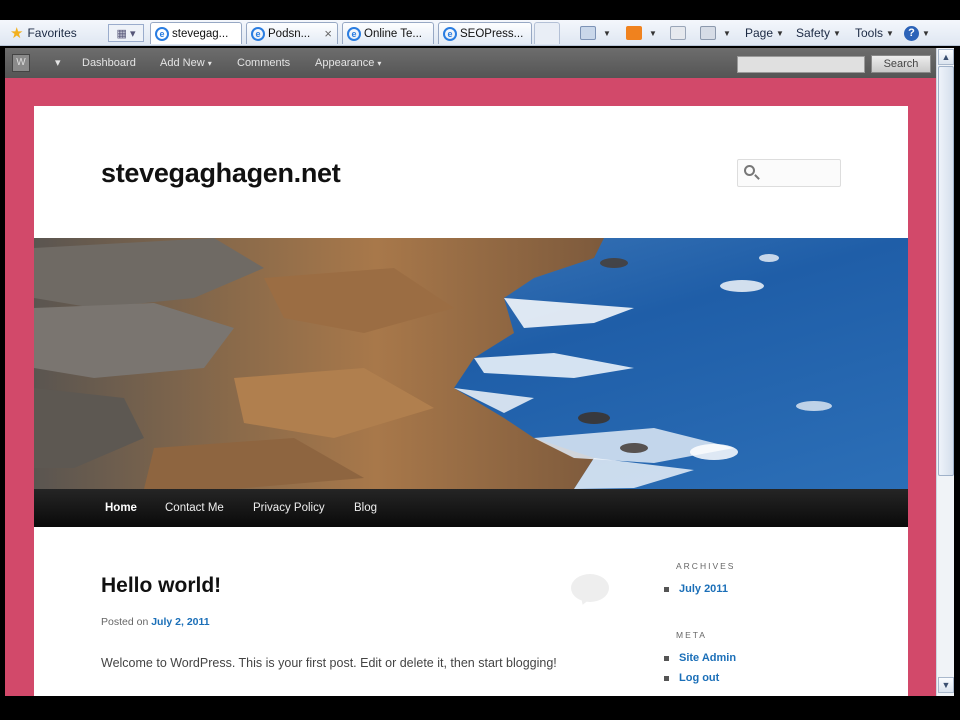  I want to click on scroll-up-icon: ▲, so click(946, 57).